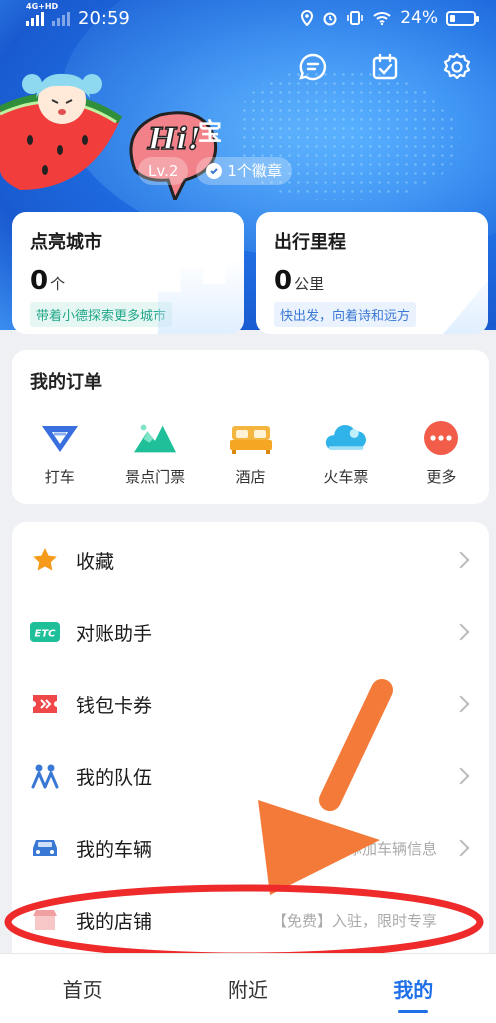  Describe the element at coordinates (457, 67) in the screenshot. I see `settings-gear-icon` at that location.